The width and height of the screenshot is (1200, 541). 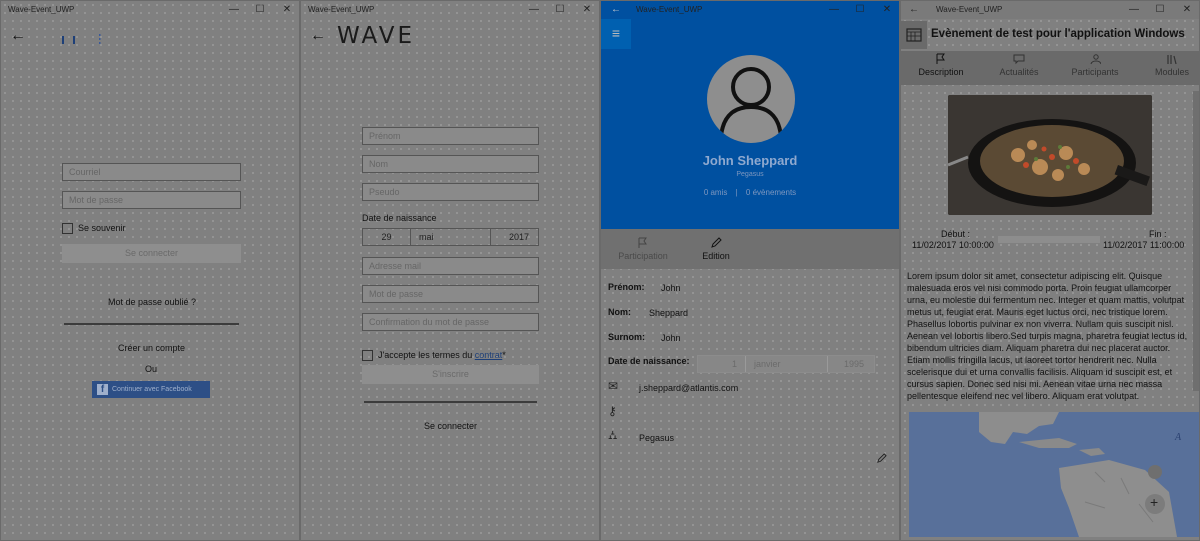 What do you see at coordinates (450, 266) in the screenshot?
I see `email-field: Adresse mail` at bounding box center [450, 266].